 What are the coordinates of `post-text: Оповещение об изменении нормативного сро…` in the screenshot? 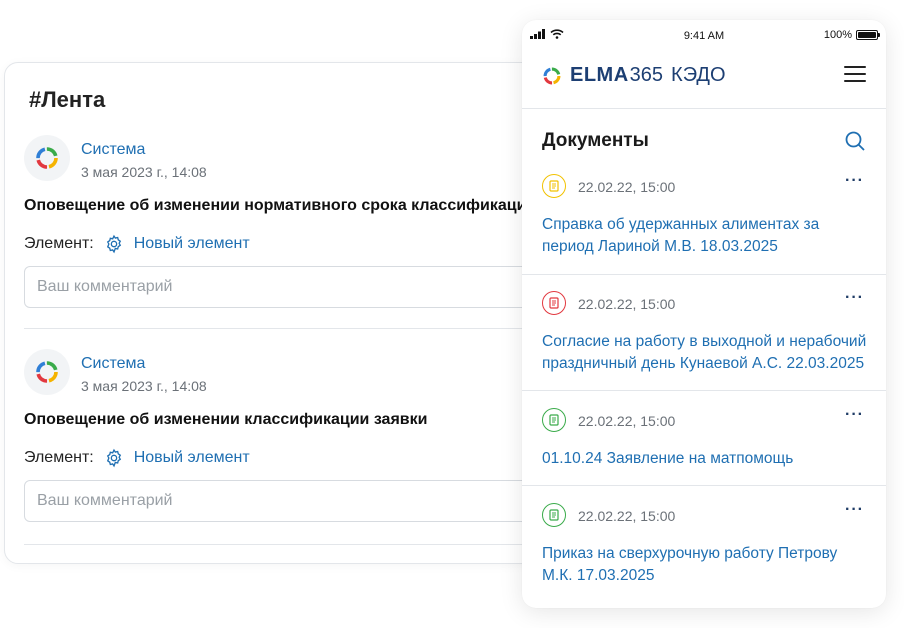 It's located at (309, 205).